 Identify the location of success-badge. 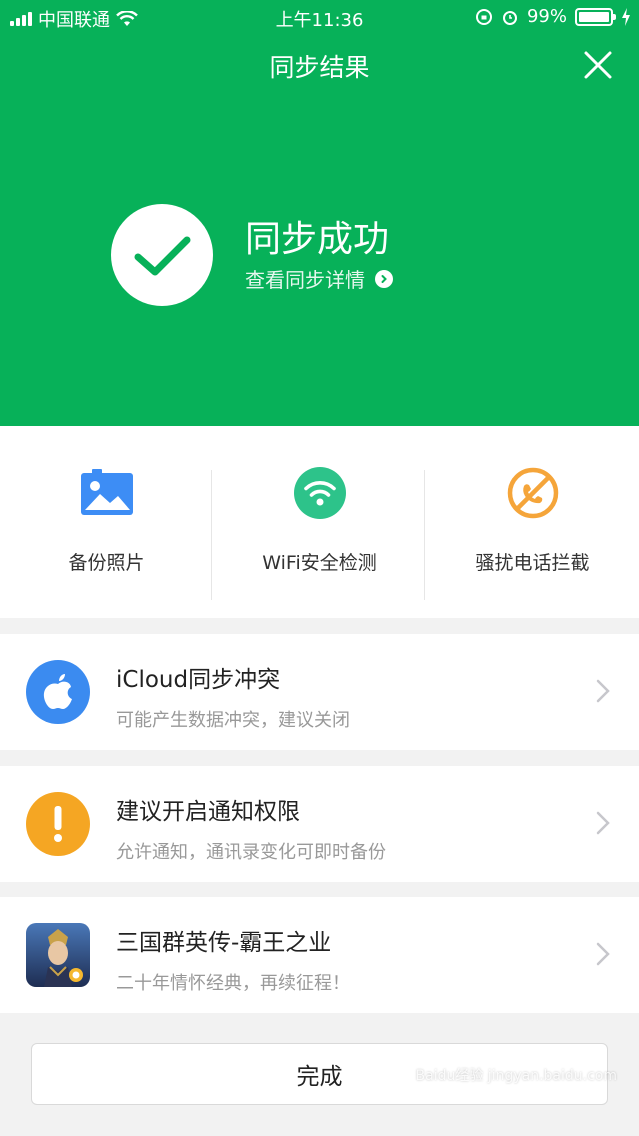
(162, 255).